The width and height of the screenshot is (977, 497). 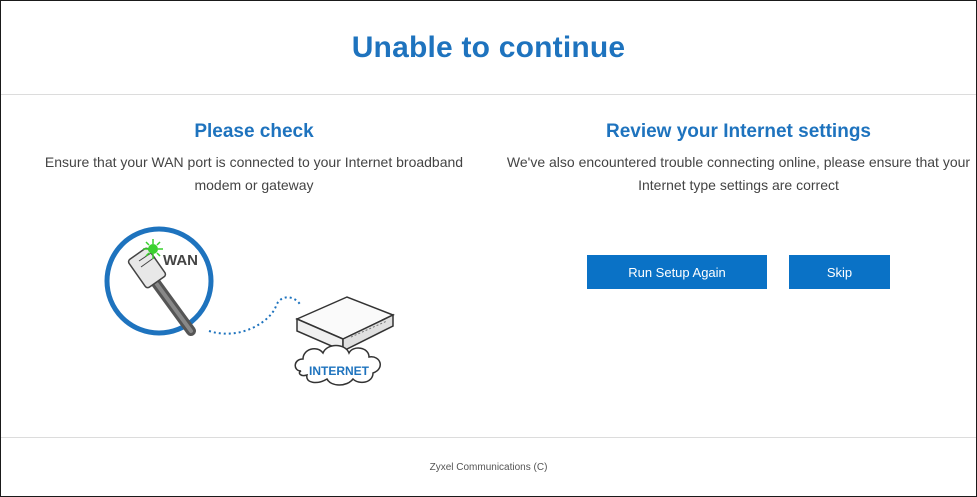 I want to click on review-heading: Review your Internet settings, so click(x=738, y=131).